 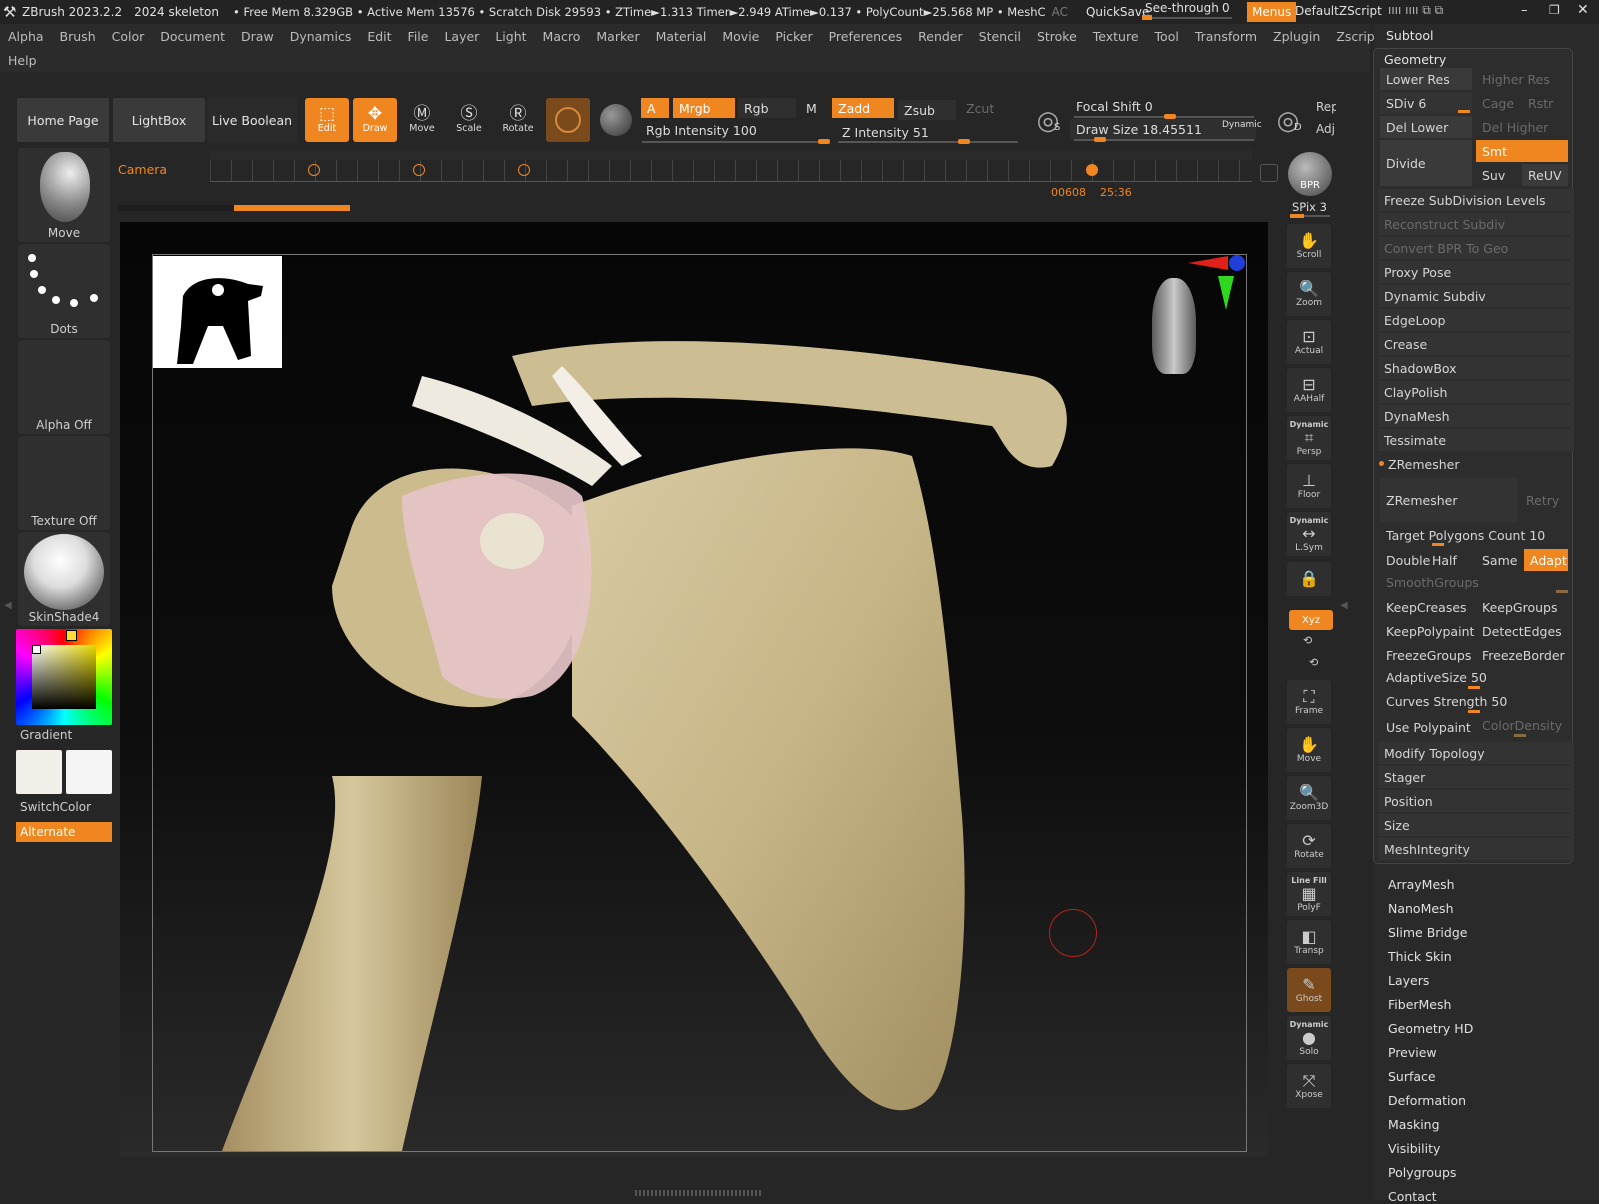 What do you see at coordinates (64, 677) in the screenshot?
I see `color-picker` at bounding box center [64, 677].